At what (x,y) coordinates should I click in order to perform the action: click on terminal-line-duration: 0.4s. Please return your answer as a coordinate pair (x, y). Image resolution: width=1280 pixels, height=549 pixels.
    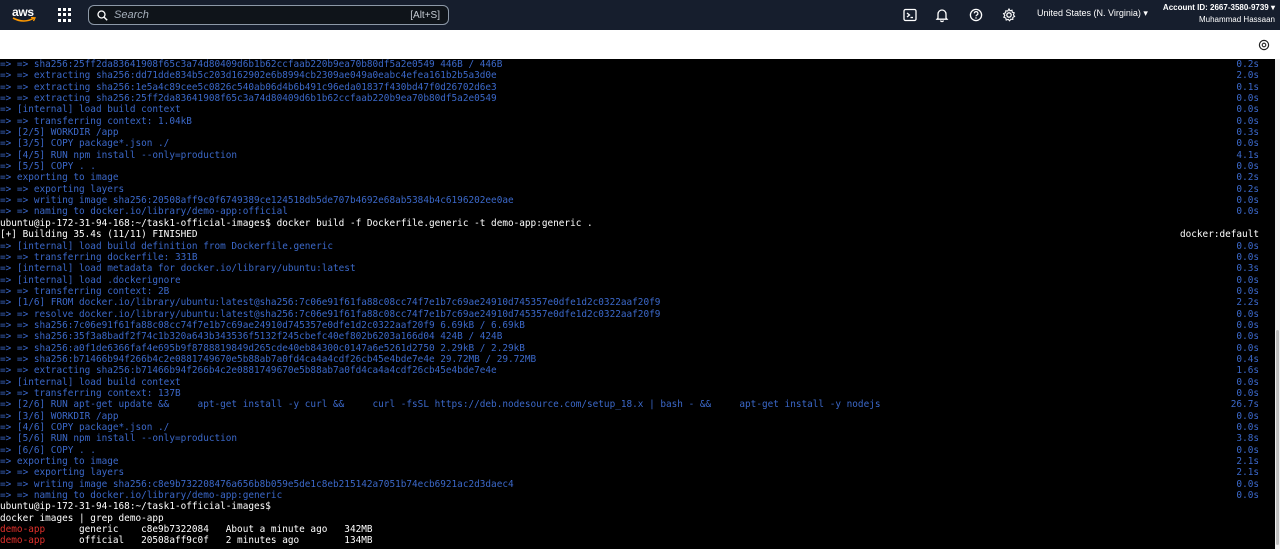
    Looking at the image, I should click on (1247, 359).